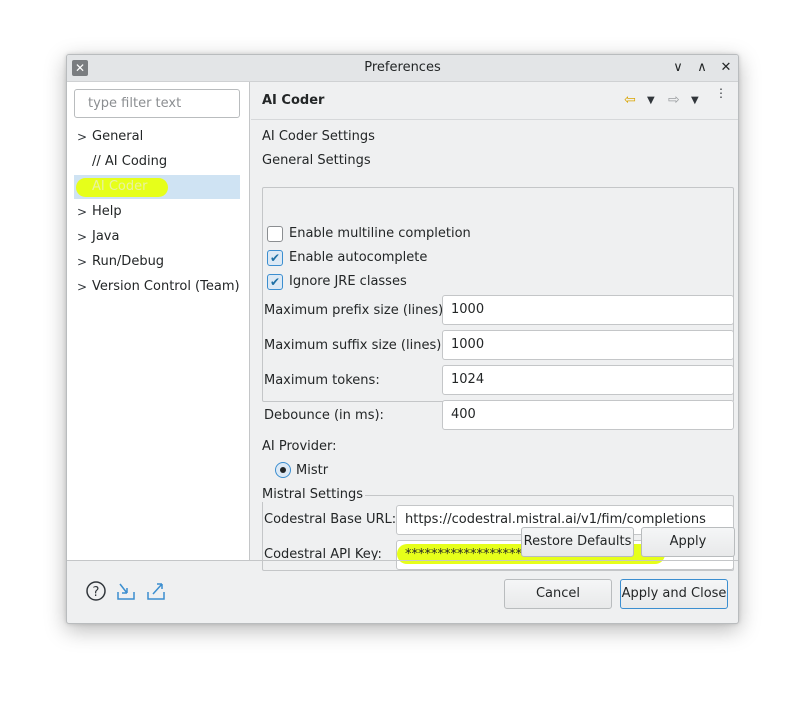 The width and height of the screenshot is (805, 702). What do you see at coordinates (312, 470) in the screenshot?
I see `mistral-radio-label: Mistr` at bounding box center [312, 470].